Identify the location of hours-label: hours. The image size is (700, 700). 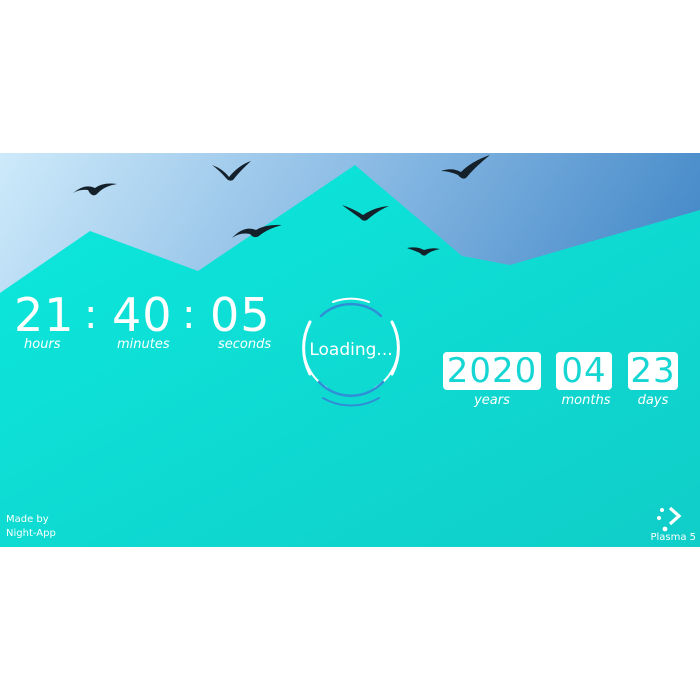
(42, 344).